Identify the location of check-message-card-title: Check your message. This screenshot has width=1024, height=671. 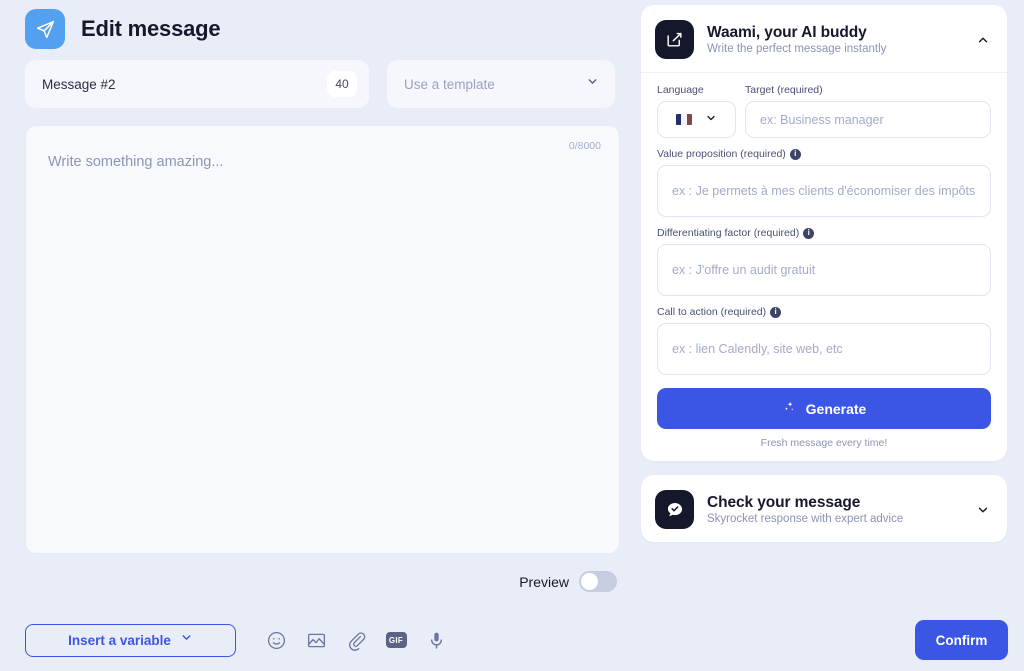
(784, 502).